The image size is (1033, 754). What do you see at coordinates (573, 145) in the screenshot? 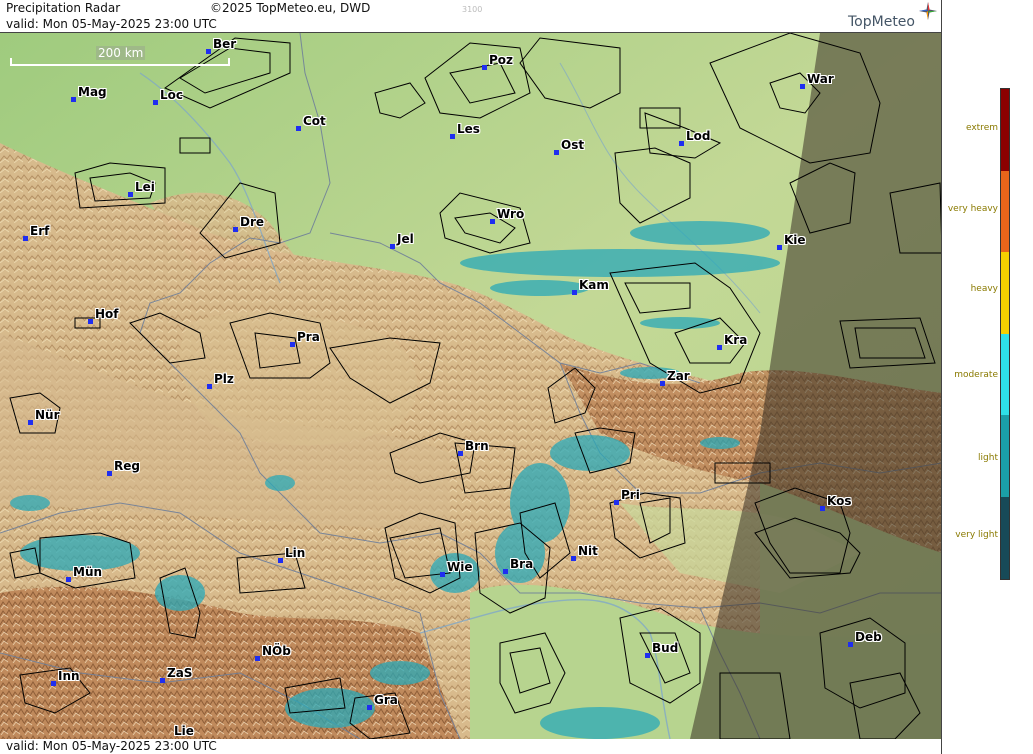
I see `city-label: Ost` at bounding box center [573, 145].